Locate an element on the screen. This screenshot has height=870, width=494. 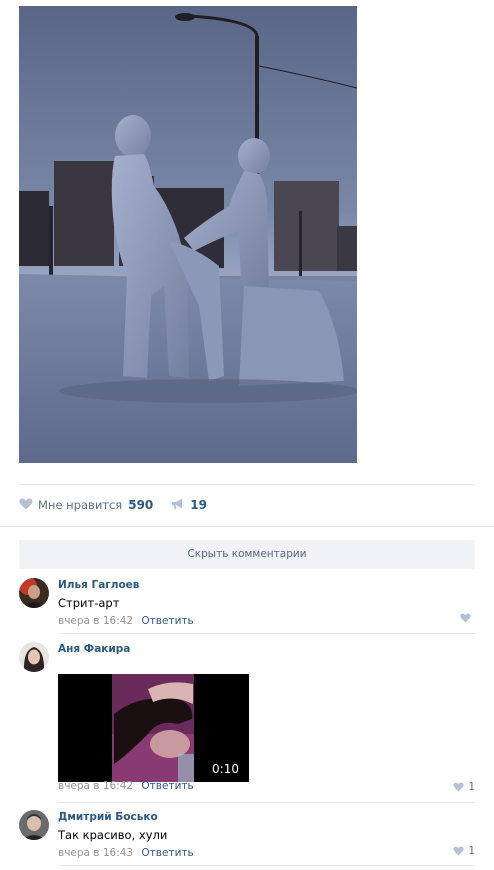
post-actions: Мне нравится 590 19 is located at coordinates (122, 505).